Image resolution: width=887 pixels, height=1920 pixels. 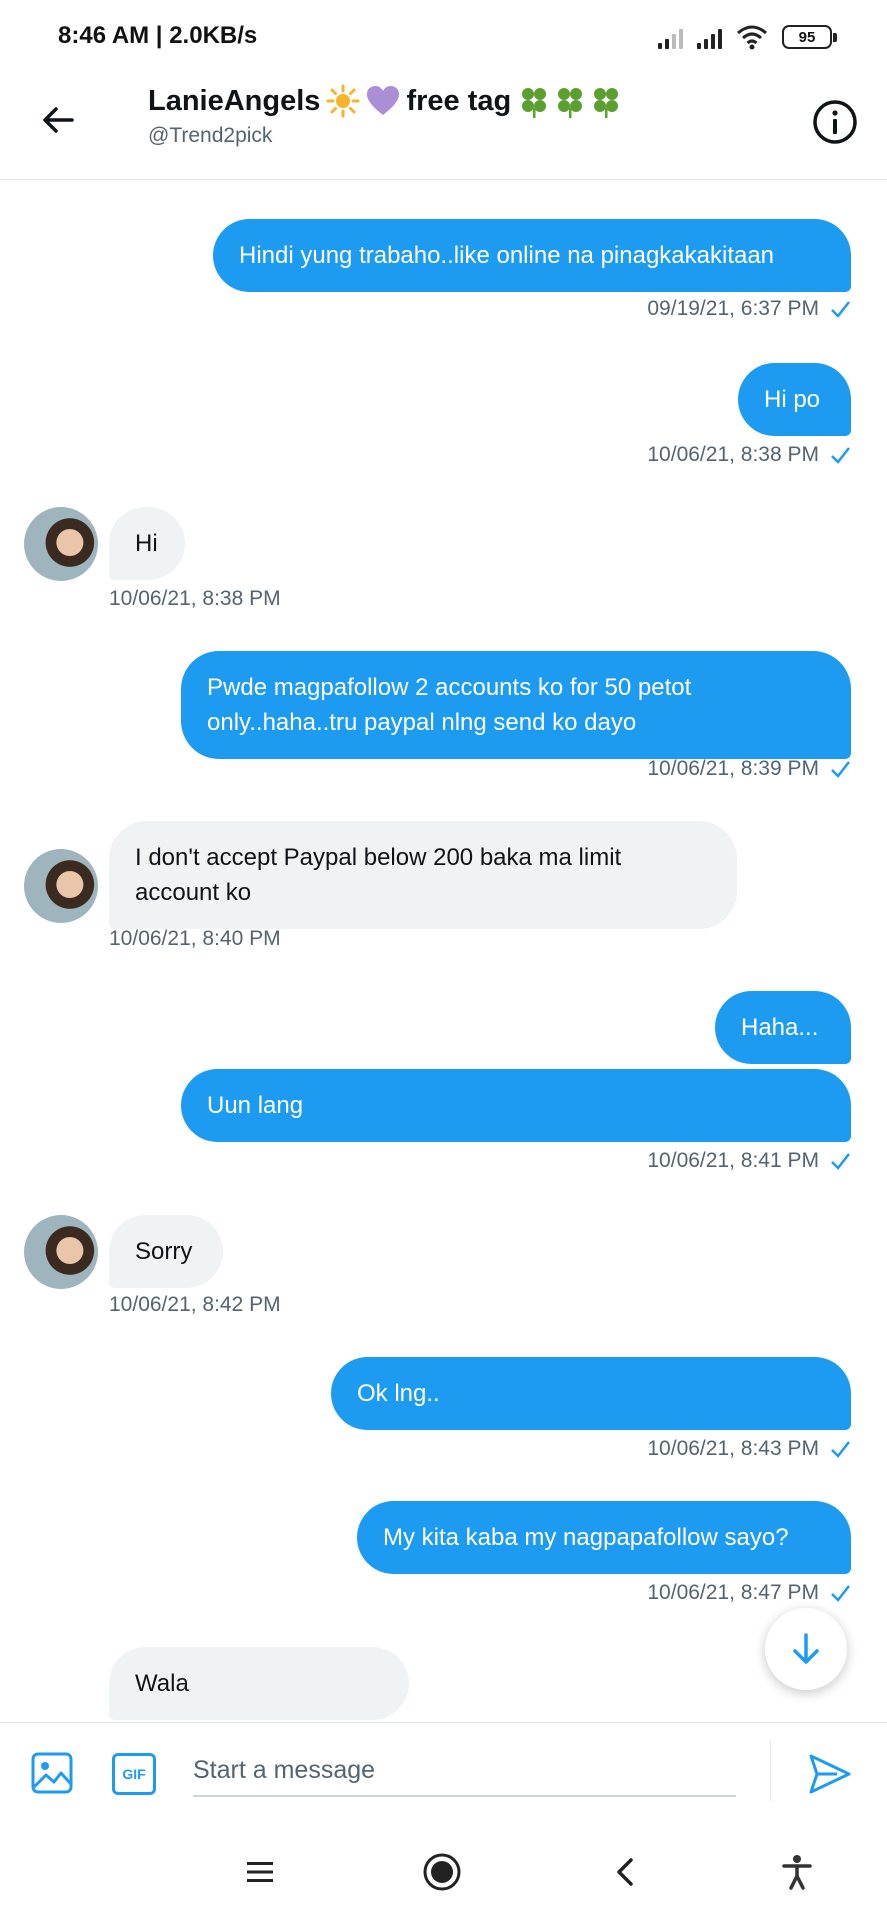 What do you see at coordinates (464, 1771) in the screenshot?
I see `message-input` at bounding box center [464, 1771].